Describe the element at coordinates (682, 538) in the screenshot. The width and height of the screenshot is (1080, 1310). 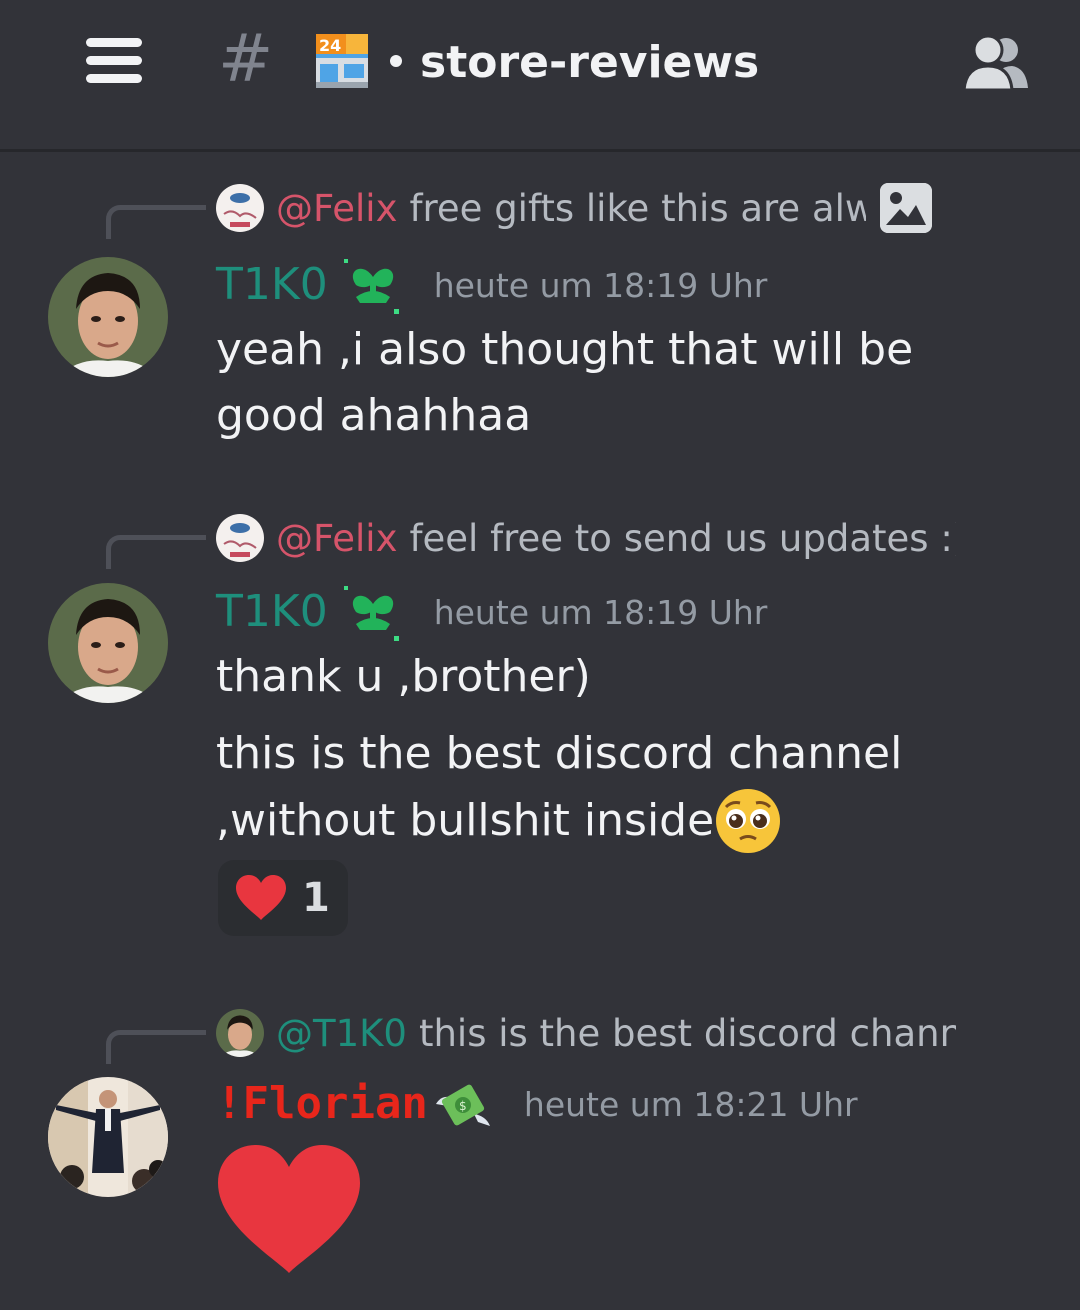
I see `reply-text: feel free to send us updates :)` at that location.